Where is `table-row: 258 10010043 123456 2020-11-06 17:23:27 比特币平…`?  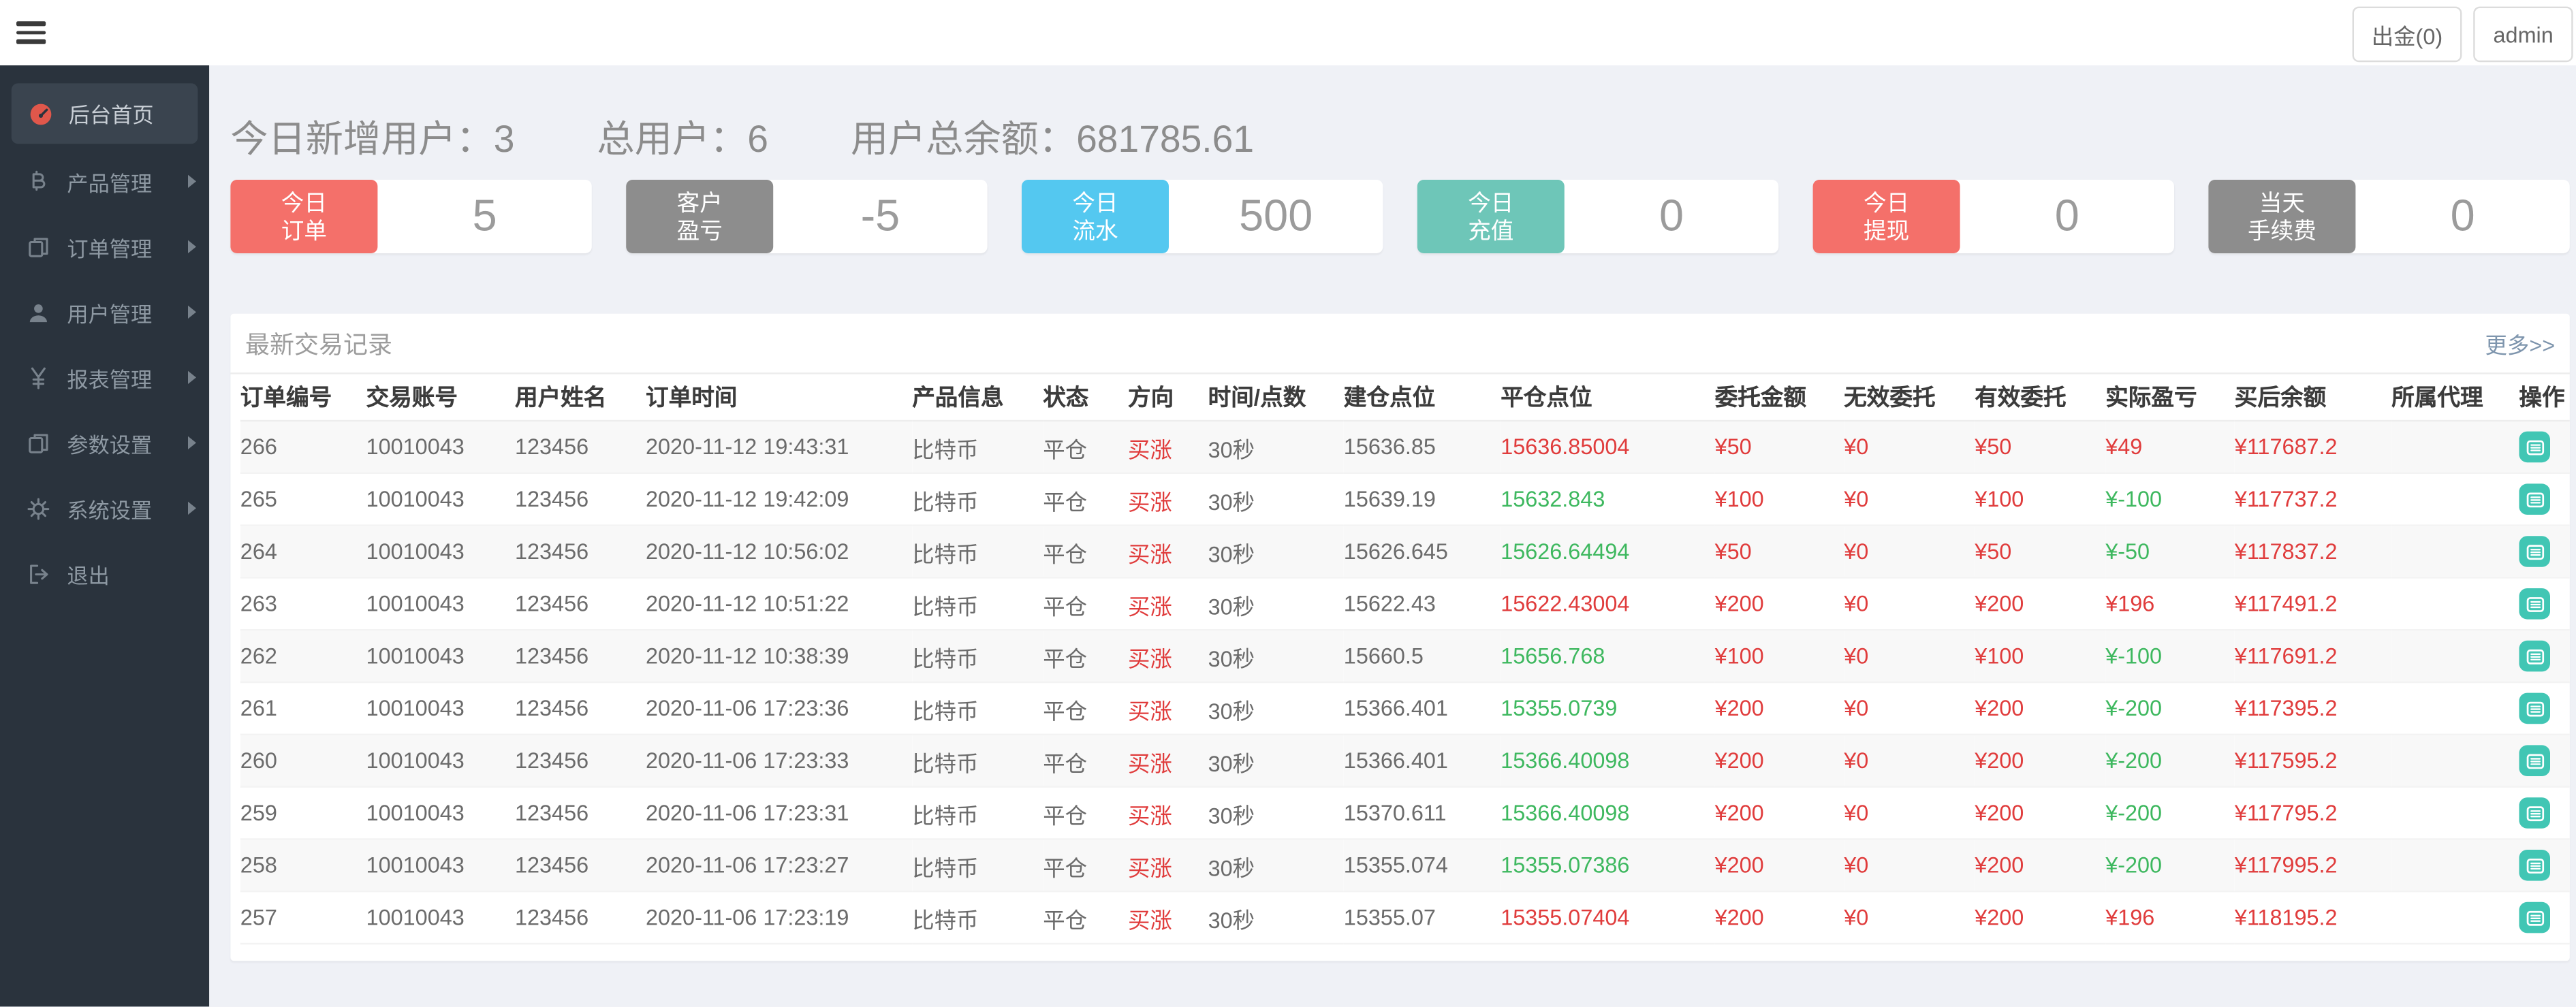 table-row: 258 10010043 123456 2020-11-06 17:23:27 比特币平… is located at coordinates (1405, 866).